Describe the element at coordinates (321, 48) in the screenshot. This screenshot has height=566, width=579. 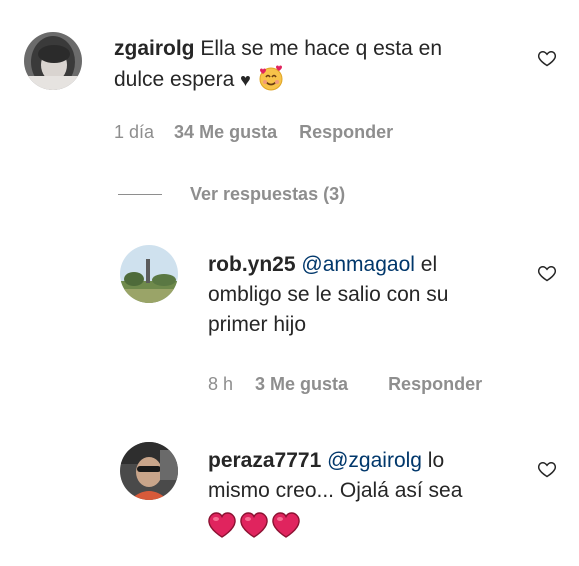
I see `comment-text-line: Ella se me hace q esta en` at that location.